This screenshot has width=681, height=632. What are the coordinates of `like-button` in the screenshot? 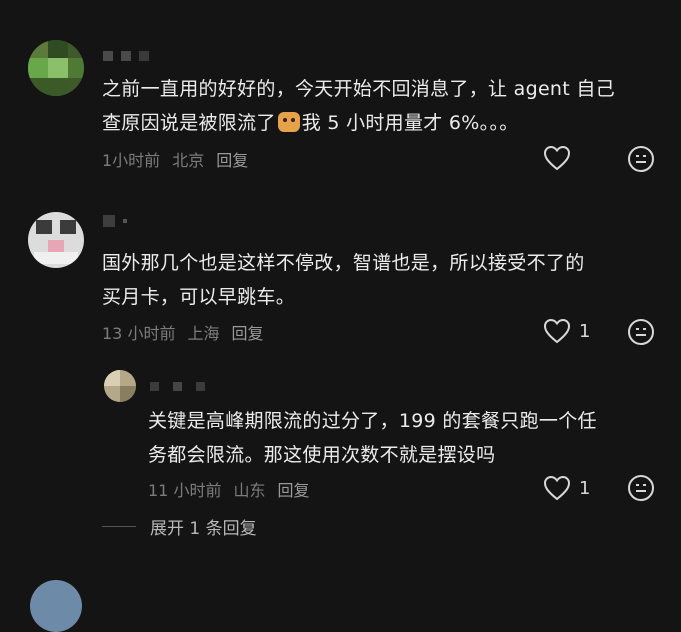 It's located at (557, 158).